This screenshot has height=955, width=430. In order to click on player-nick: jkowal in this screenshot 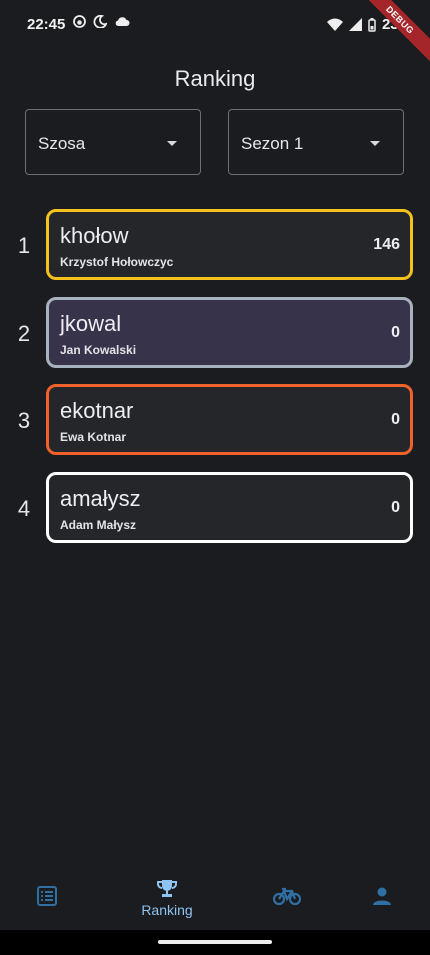, I will do `click(91, 323)`.